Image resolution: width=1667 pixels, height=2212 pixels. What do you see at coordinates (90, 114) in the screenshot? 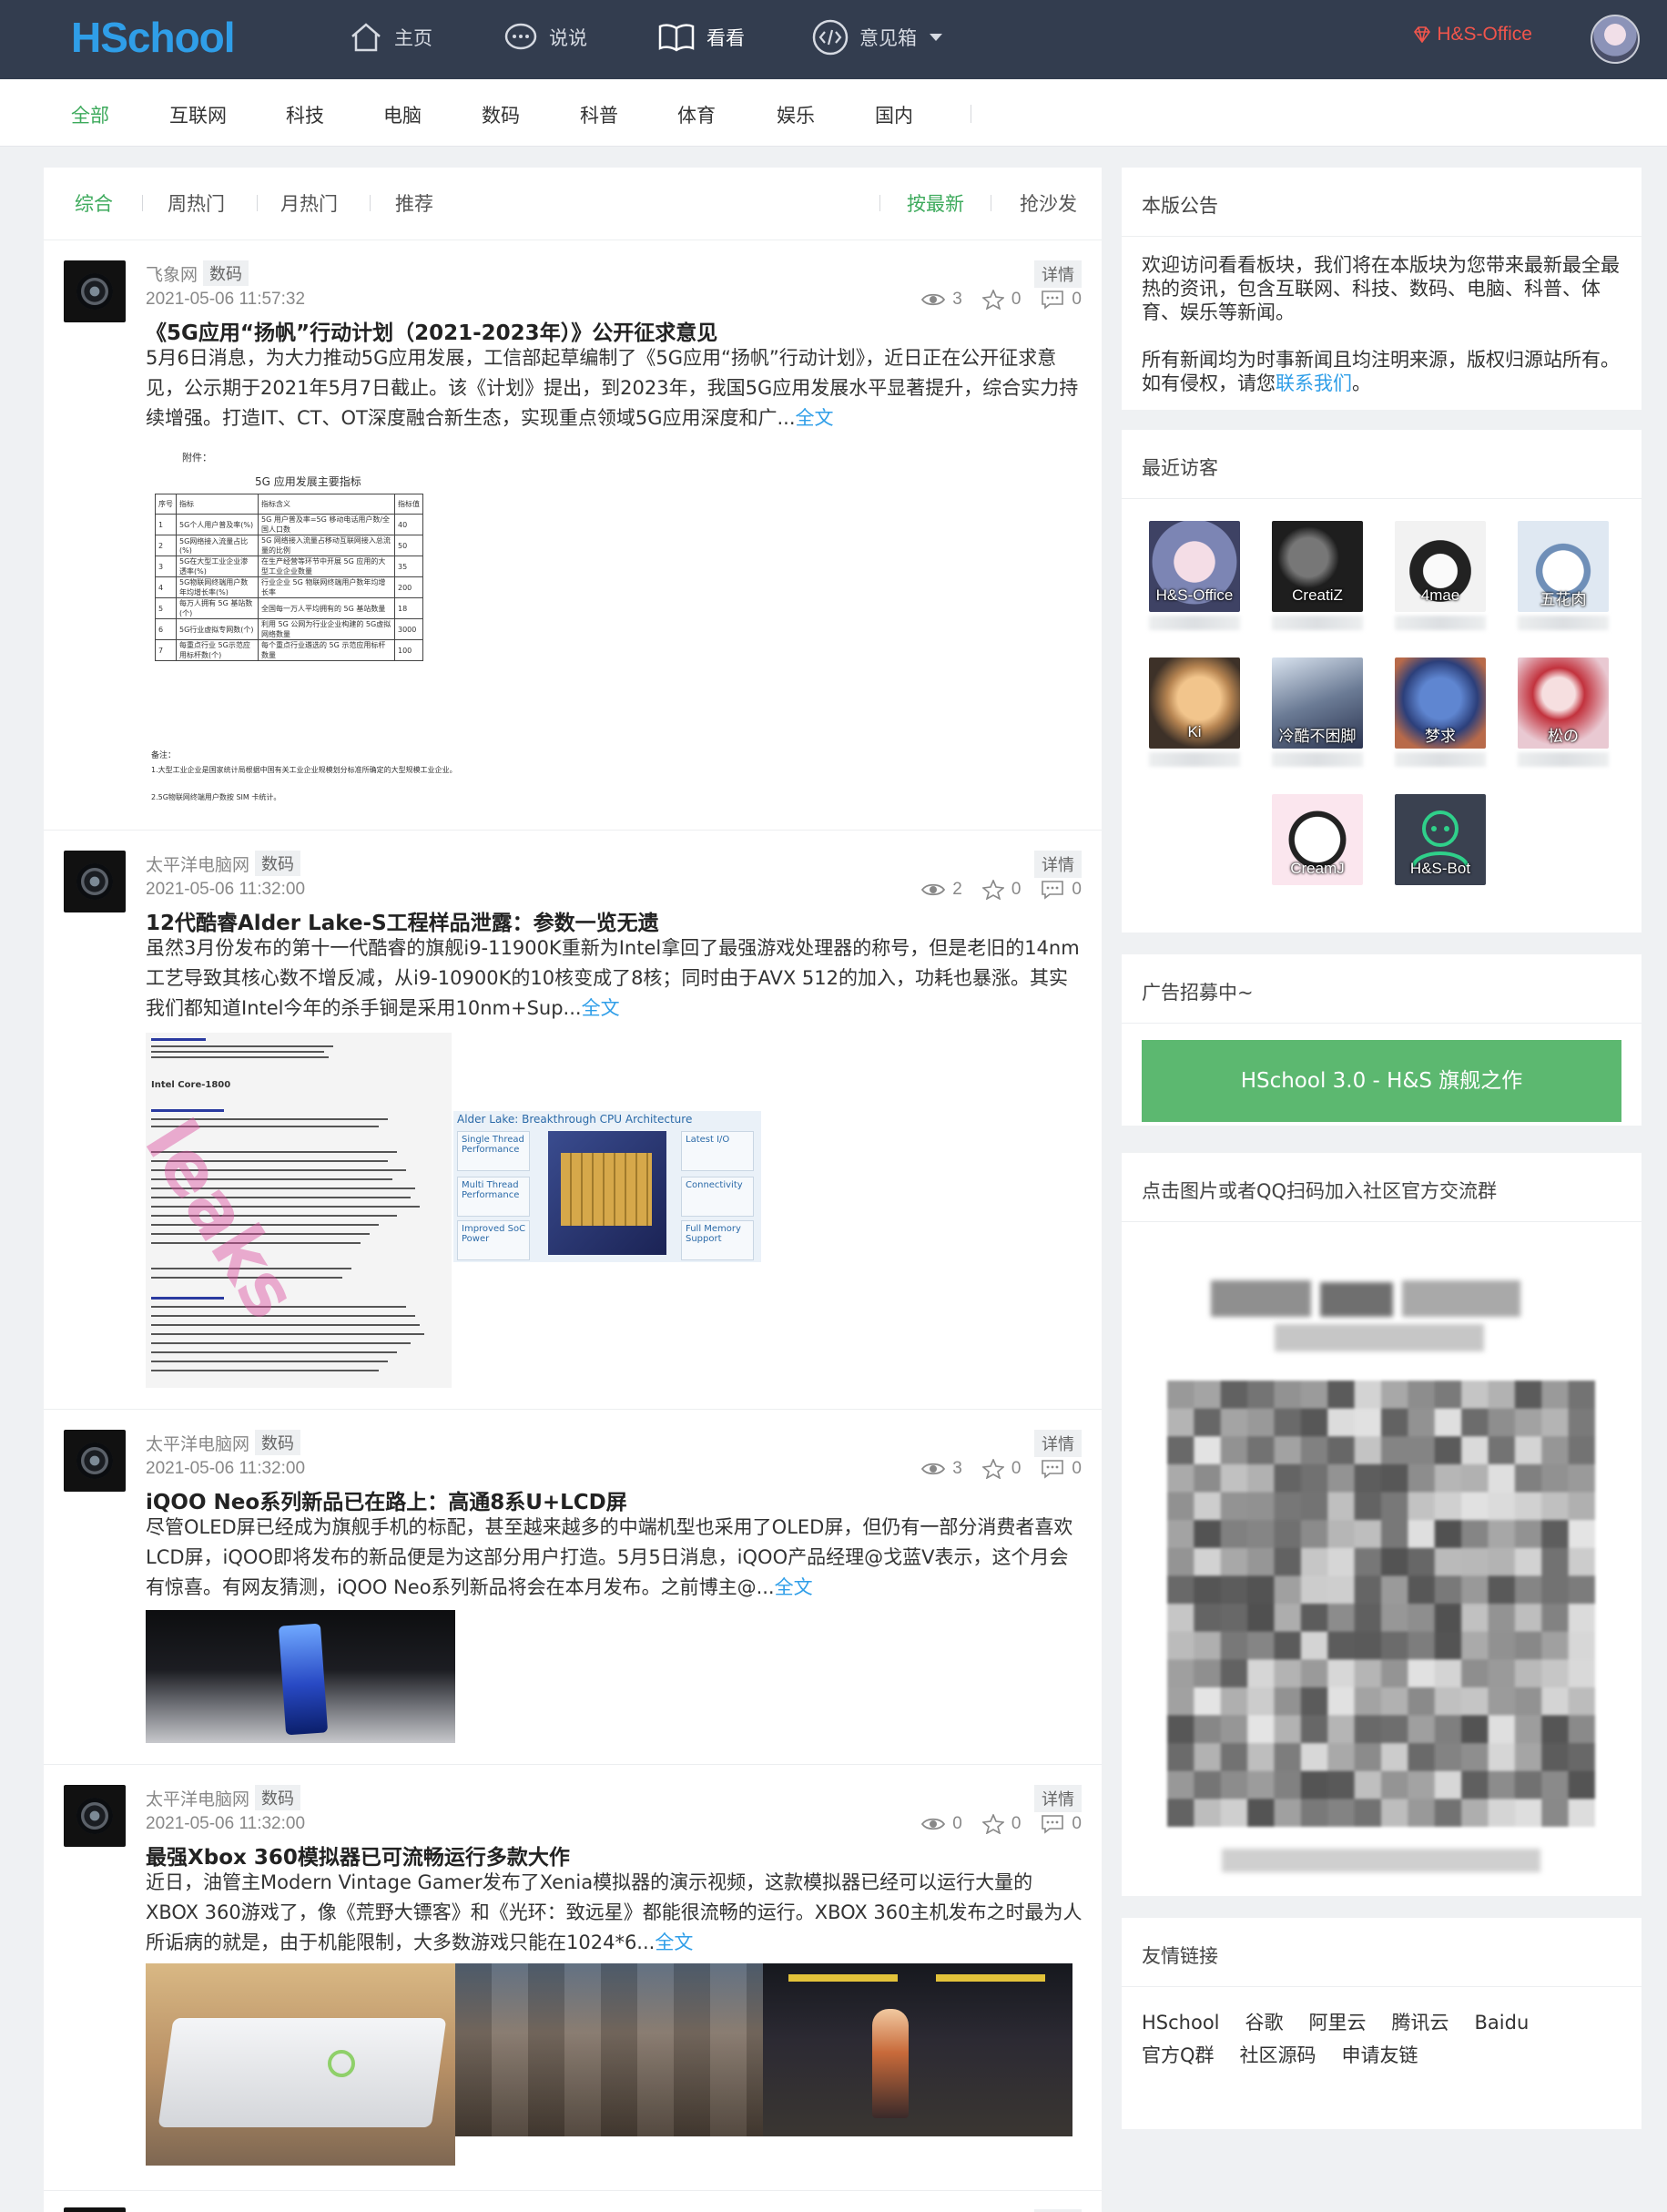
I see `category-all: 全部` at bounding box center [90, 114].